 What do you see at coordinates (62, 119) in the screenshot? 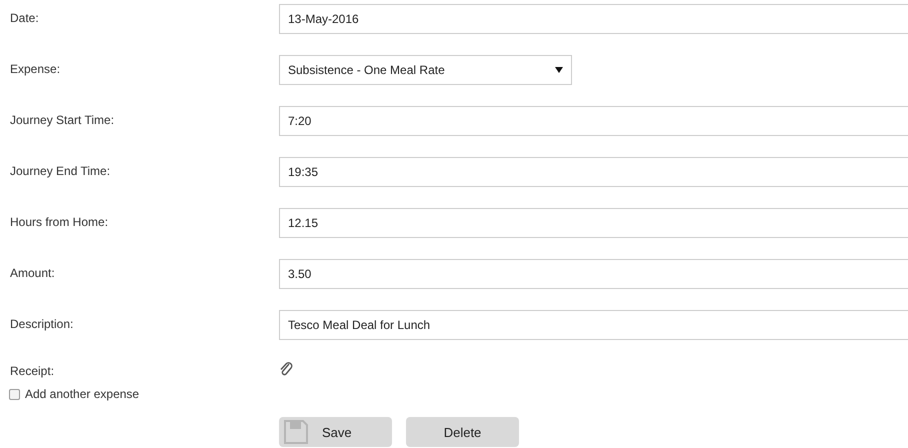
I see `field-label: Journey Start Time:` at bounding box center [62, 119].